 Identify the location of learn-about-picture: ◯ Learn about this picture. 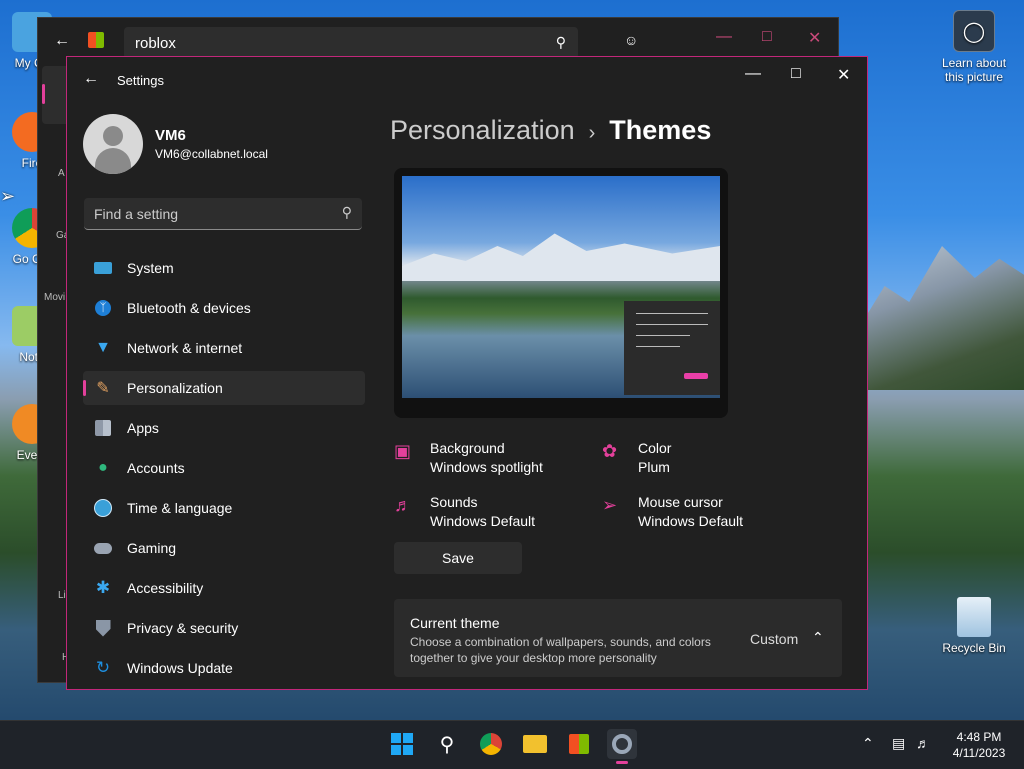
(974, 47).